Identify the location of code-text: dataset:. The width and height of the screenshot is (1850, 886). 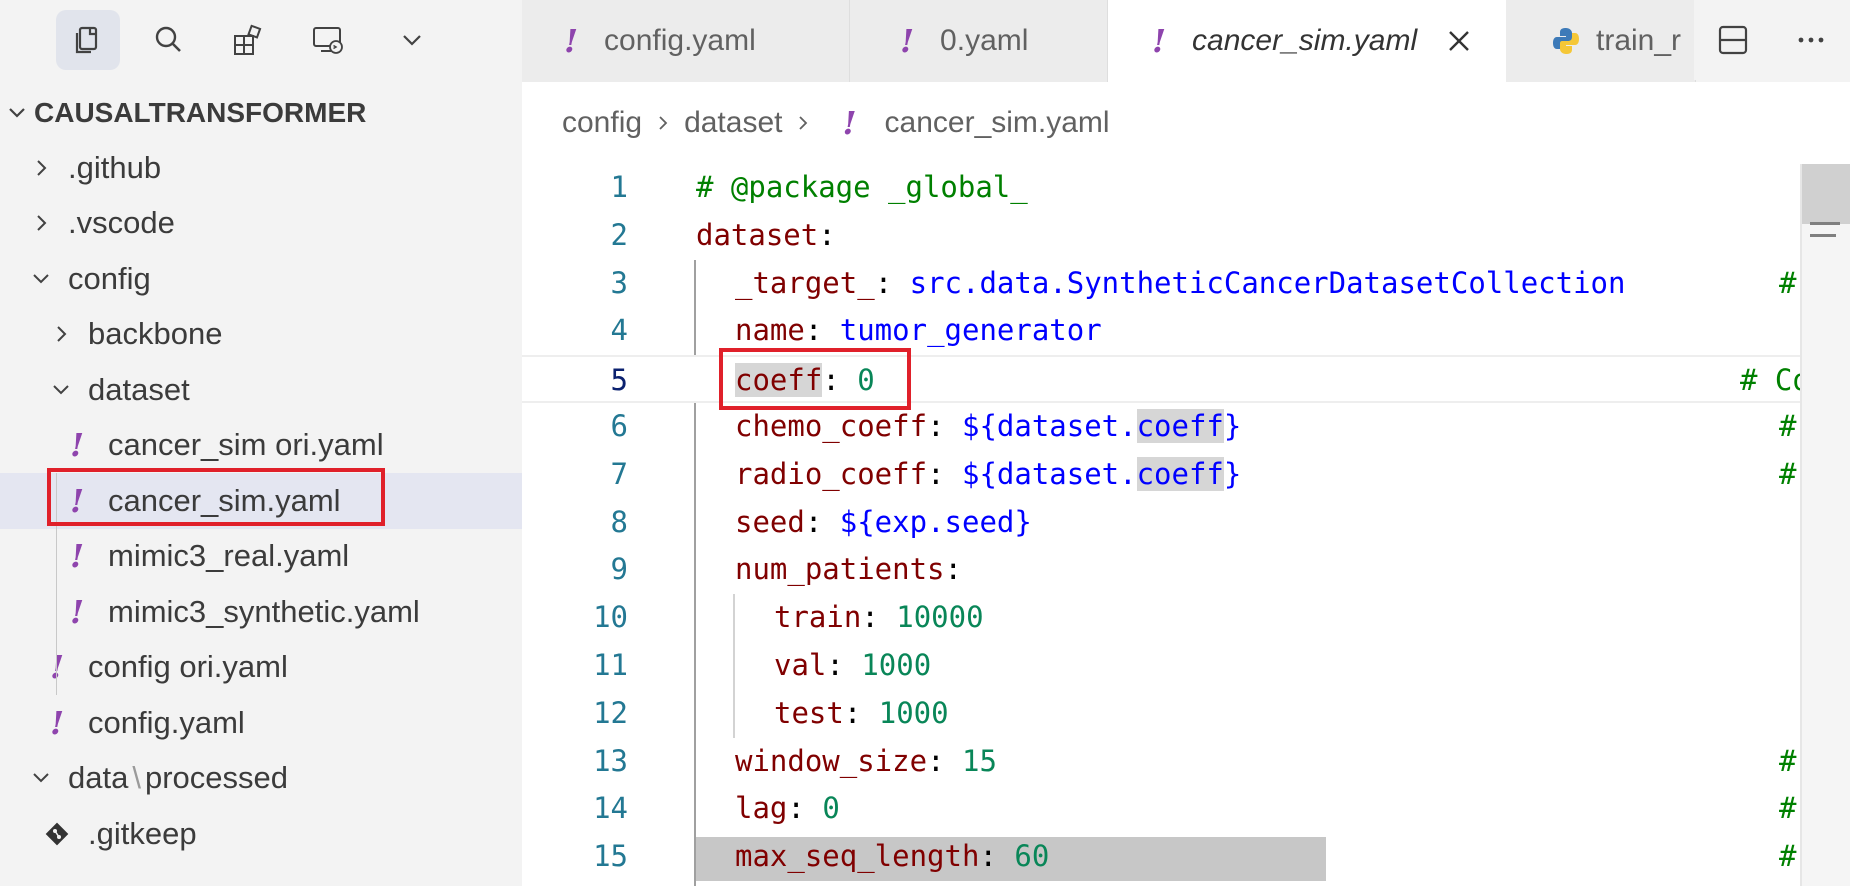
(766, 234).